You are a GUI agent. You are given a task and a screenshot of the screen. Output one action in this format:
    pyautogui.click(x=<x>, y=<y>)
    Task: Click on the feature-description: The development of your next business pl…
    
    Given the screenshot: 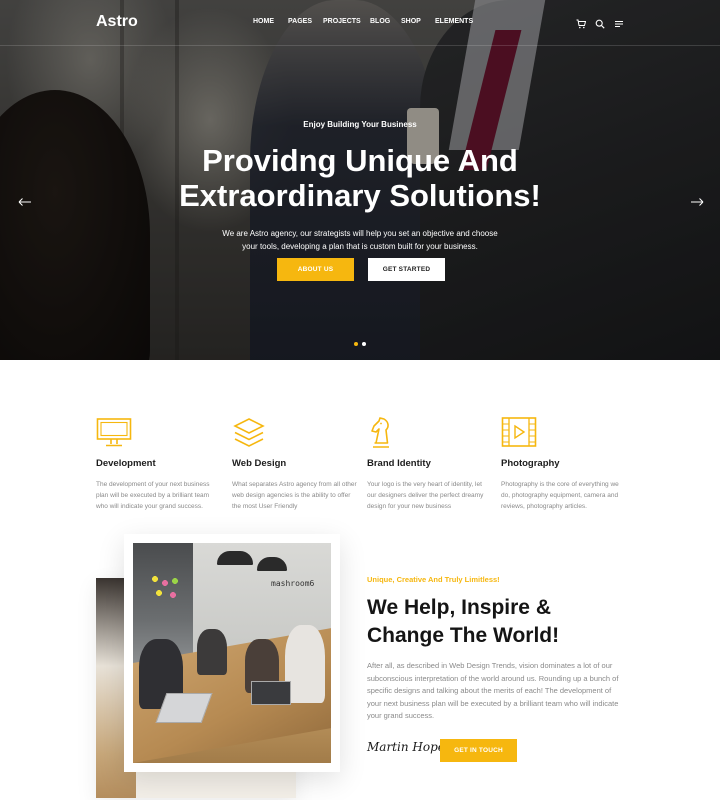 What is the action you would take?
    pyautogui.click(x=153, y=495)
    